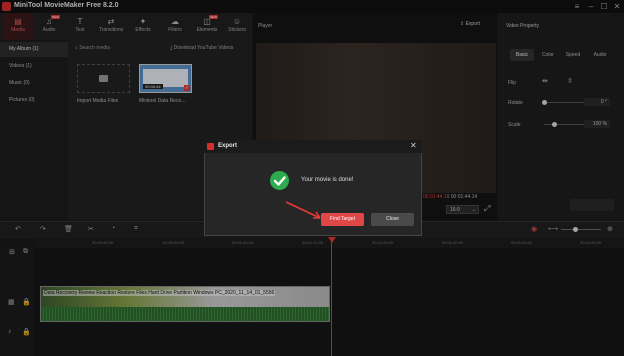 Image resolution: width=624 pixels, height=356 pixels. Describe the element at coordinates (279, 180) in the screenshot. I see `success-check-icon` at that location.